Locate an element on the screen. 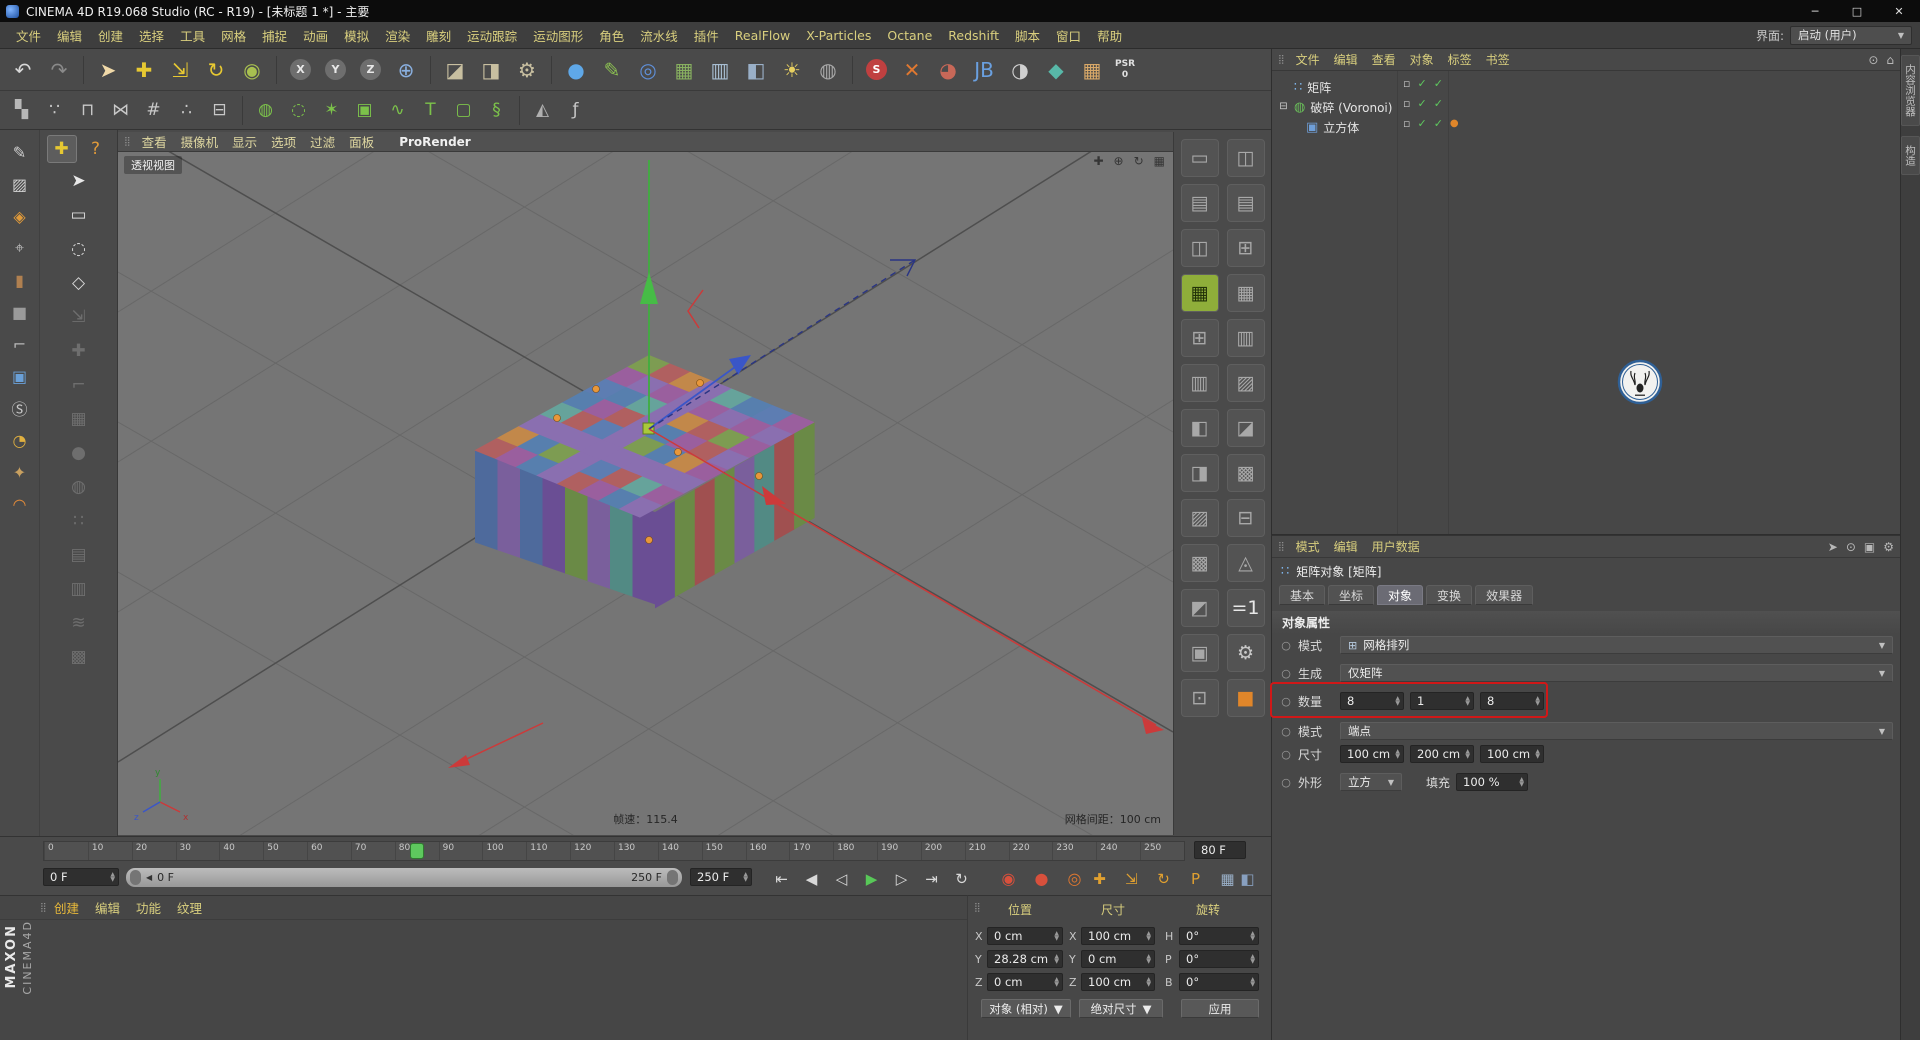 The height and width of the screenshot is (1040, 1920). lock-icon: ▣ is located at coordinates (1869, 547).